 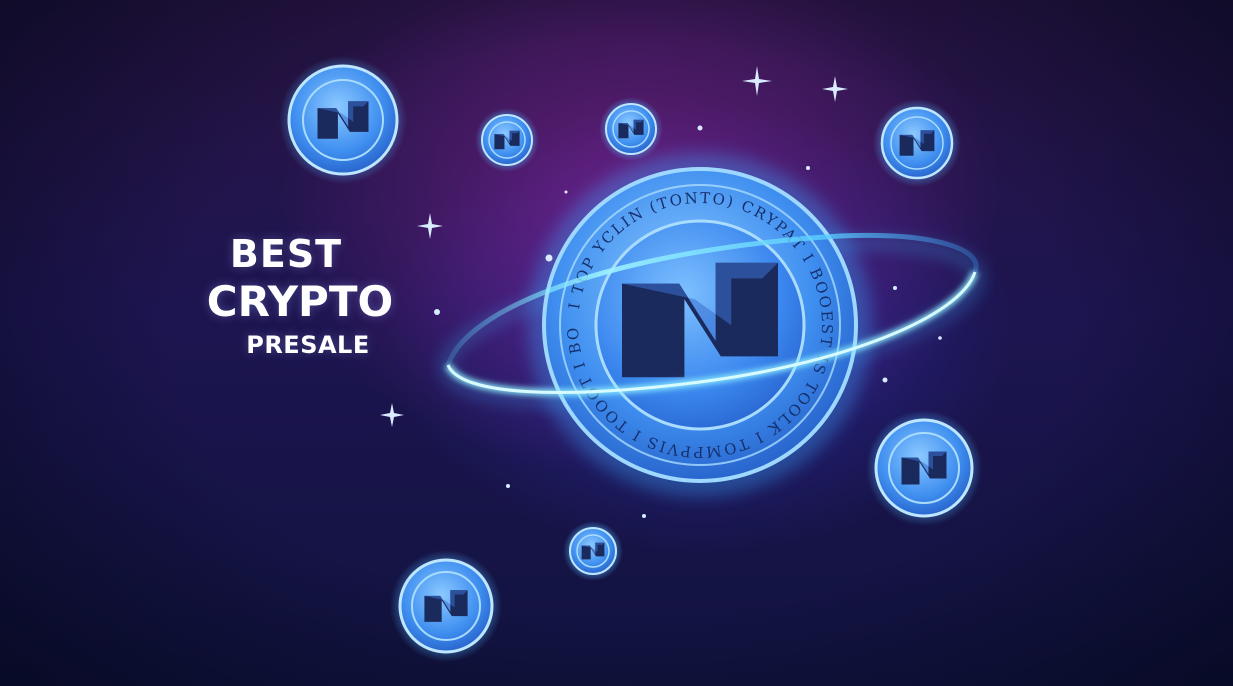 I want to click on small-coin-top-center-left, so click(x=507, y=140).